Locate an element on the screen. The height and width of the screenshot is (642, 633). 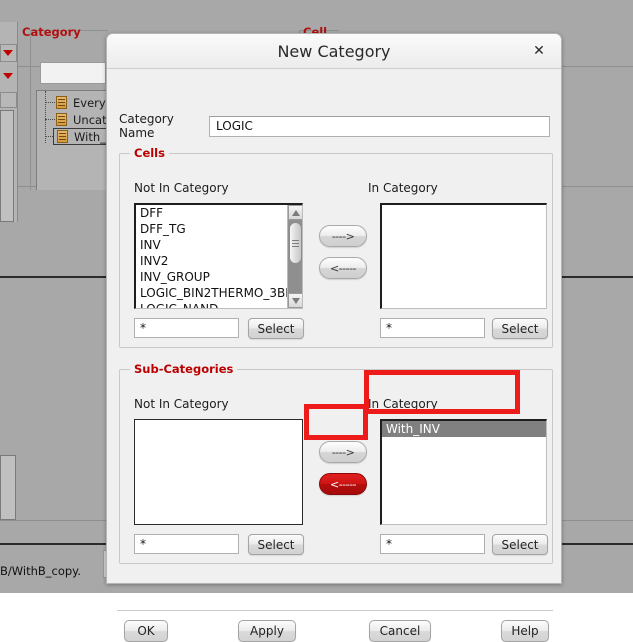
help-button: Help is located at coordinates (525, 631).